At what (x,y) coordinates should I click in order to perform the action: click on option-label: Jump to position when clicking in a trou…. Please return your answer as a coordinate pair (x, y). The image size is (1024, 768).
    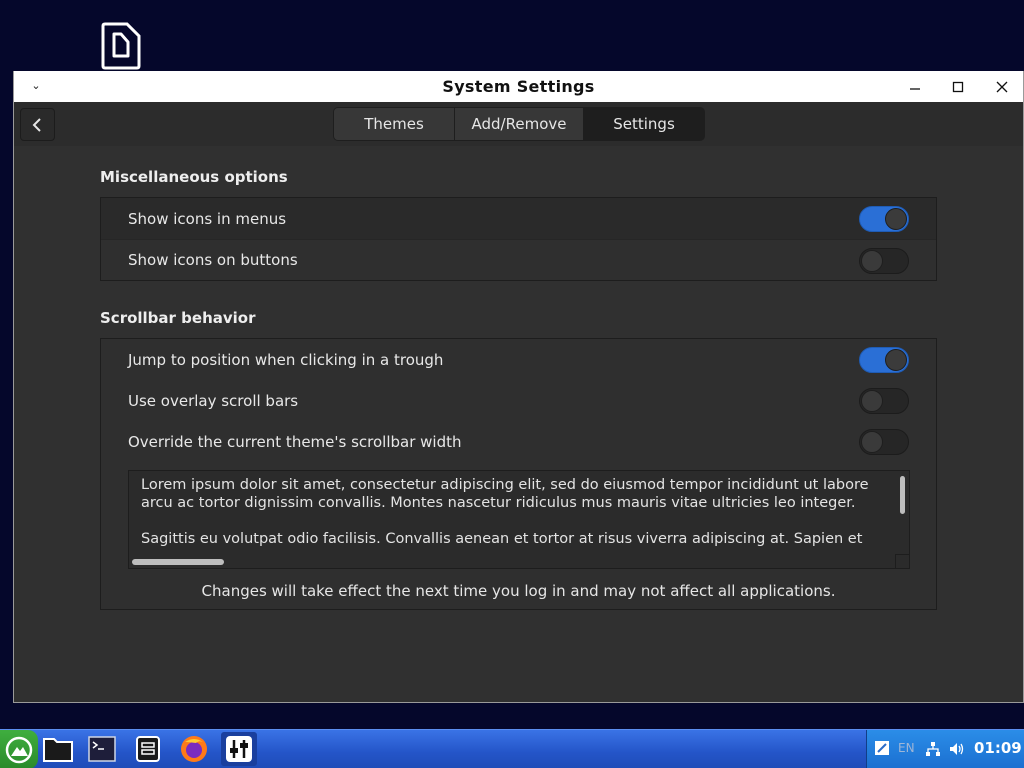
    Looking at the image, I should click on (286, 359).